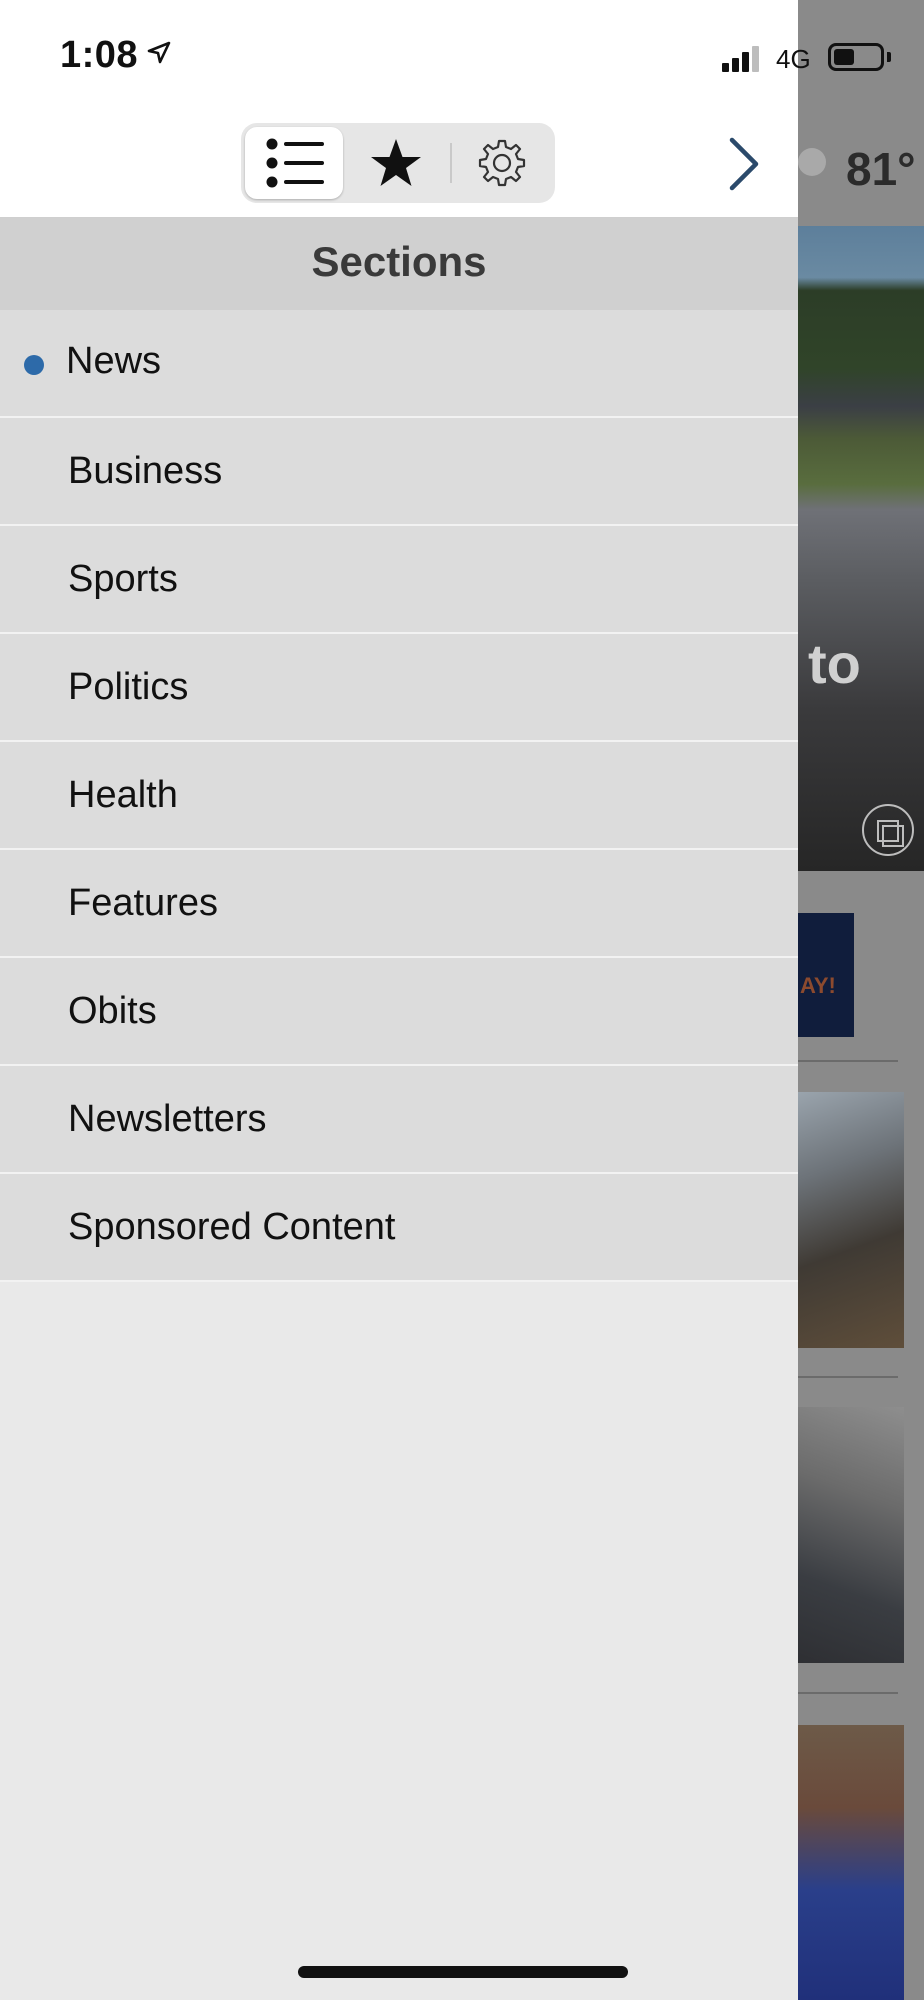  Describe the element at coordinates (123, 579) in the screenshot. I see `section-label: Sports` at that location.